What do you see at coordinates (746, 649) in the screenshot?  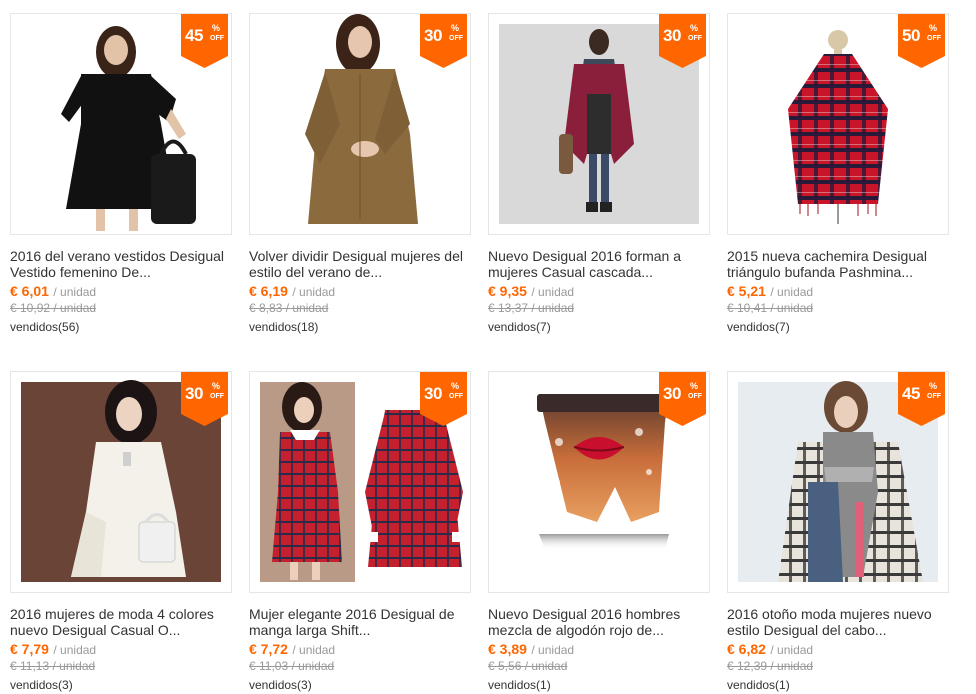 I see `current-price: € 6,82` at bounding box center [746, 649].